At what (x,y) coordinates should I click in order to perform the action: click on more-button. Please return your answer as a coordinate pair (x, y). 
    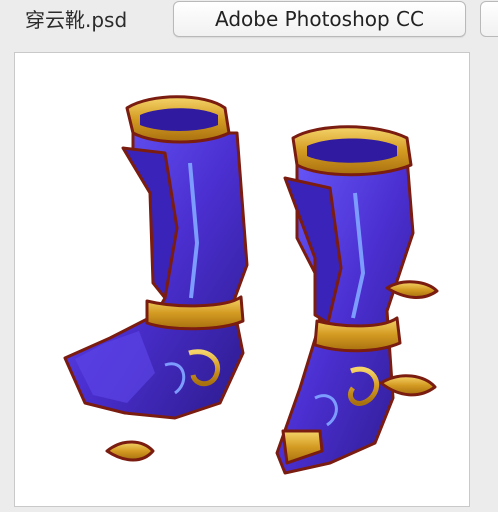
    Looking at the image, I should click on (489, 19).